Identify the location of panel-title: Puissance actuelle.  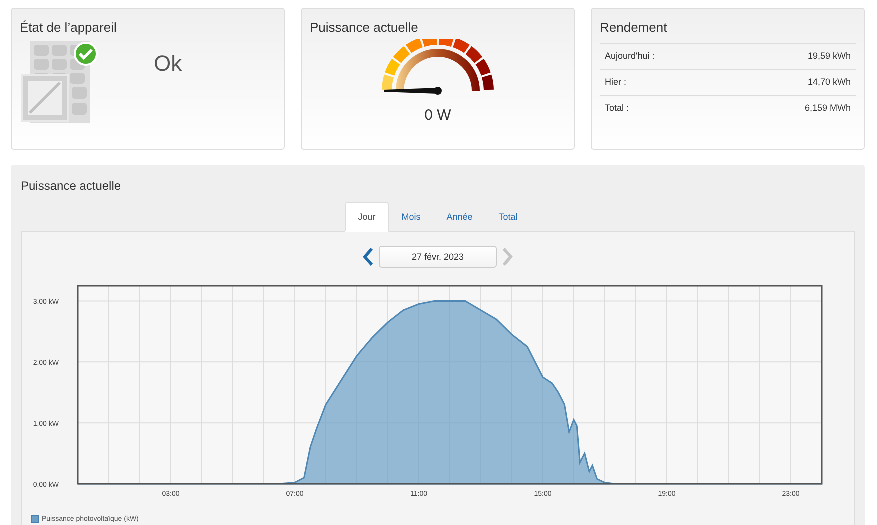
(71, 186).